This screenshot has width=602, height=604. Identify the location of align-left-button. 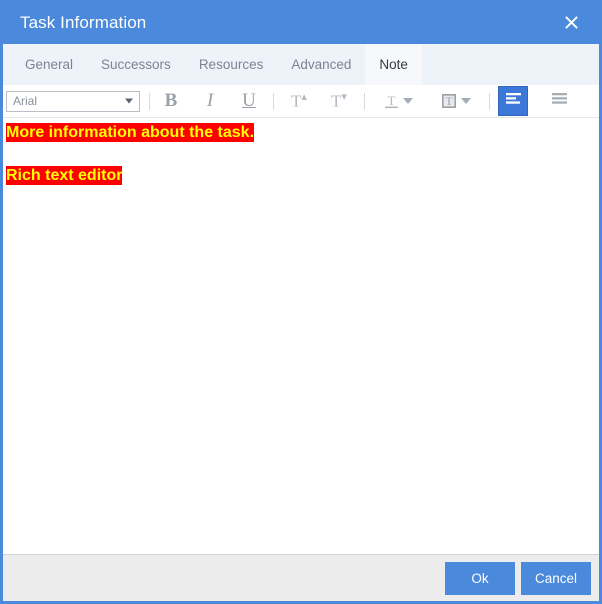
(513, 101).